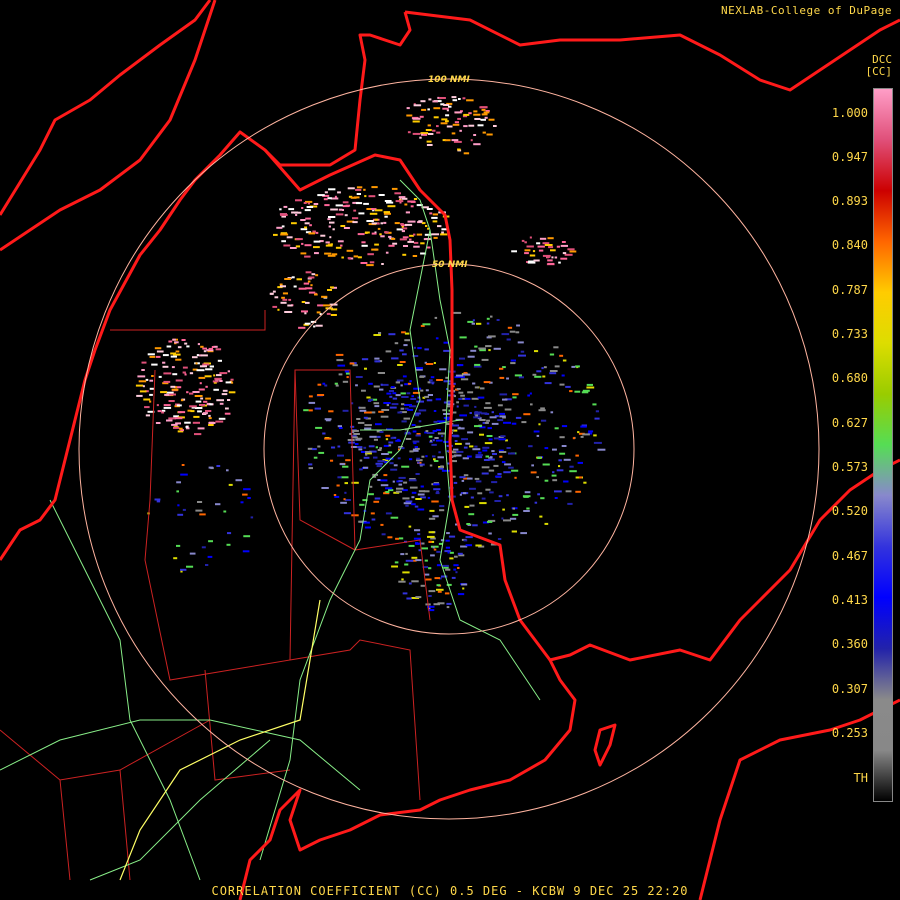  Describe the element at coordinates (849, 511) in the screenshot. I see `tick-label: 0.520` at that location.